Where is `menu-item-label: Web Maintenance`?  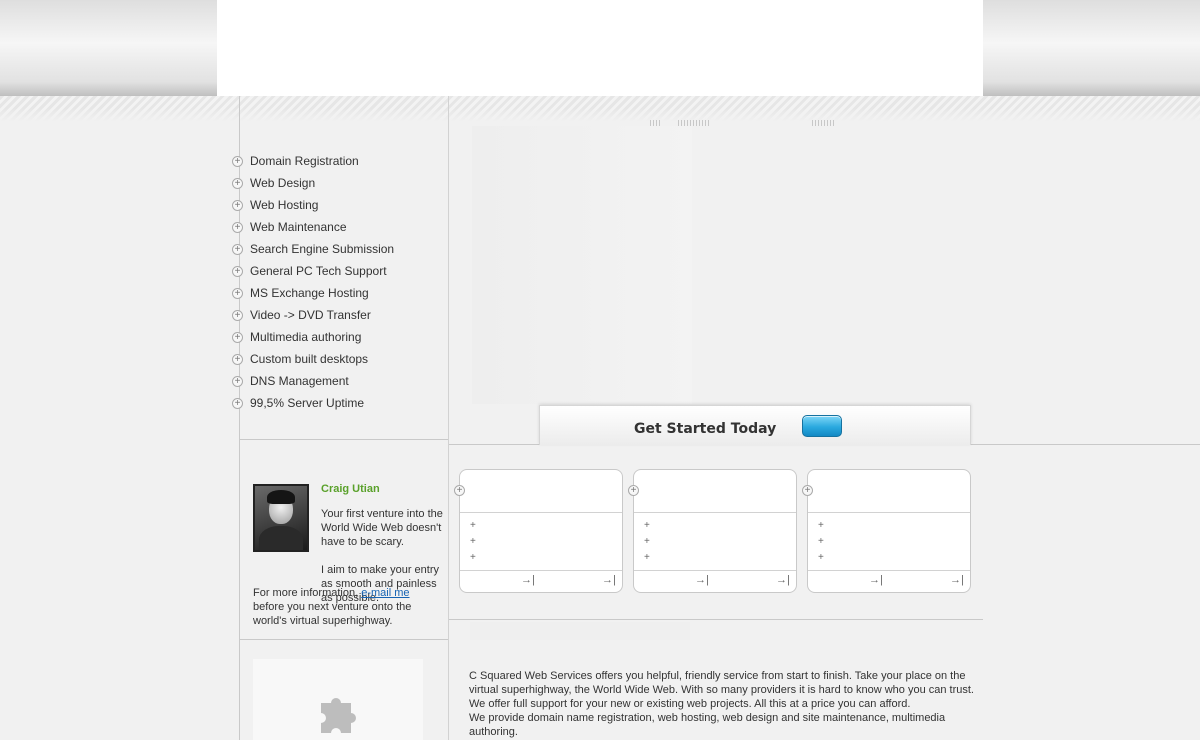
menu-item-label: Web Maintenance is located at coordinates (298, 227).